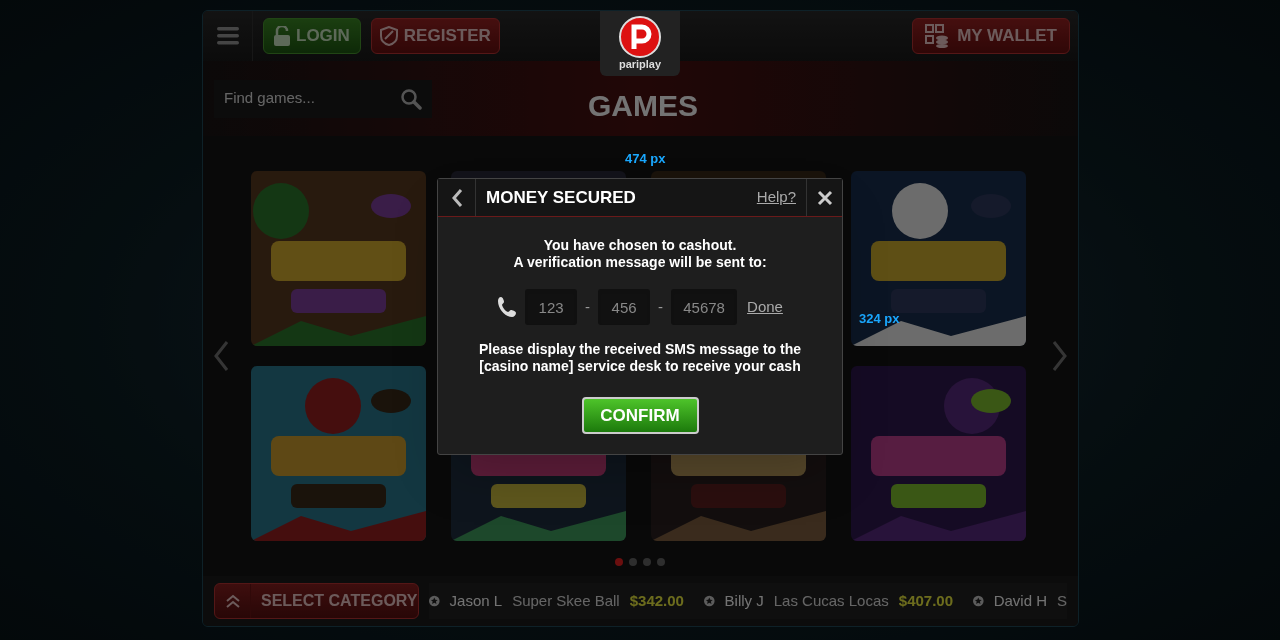  Describe the element at coordinates (640, 64) in the screenshot. I see `logo-text: pariplay` at that location.